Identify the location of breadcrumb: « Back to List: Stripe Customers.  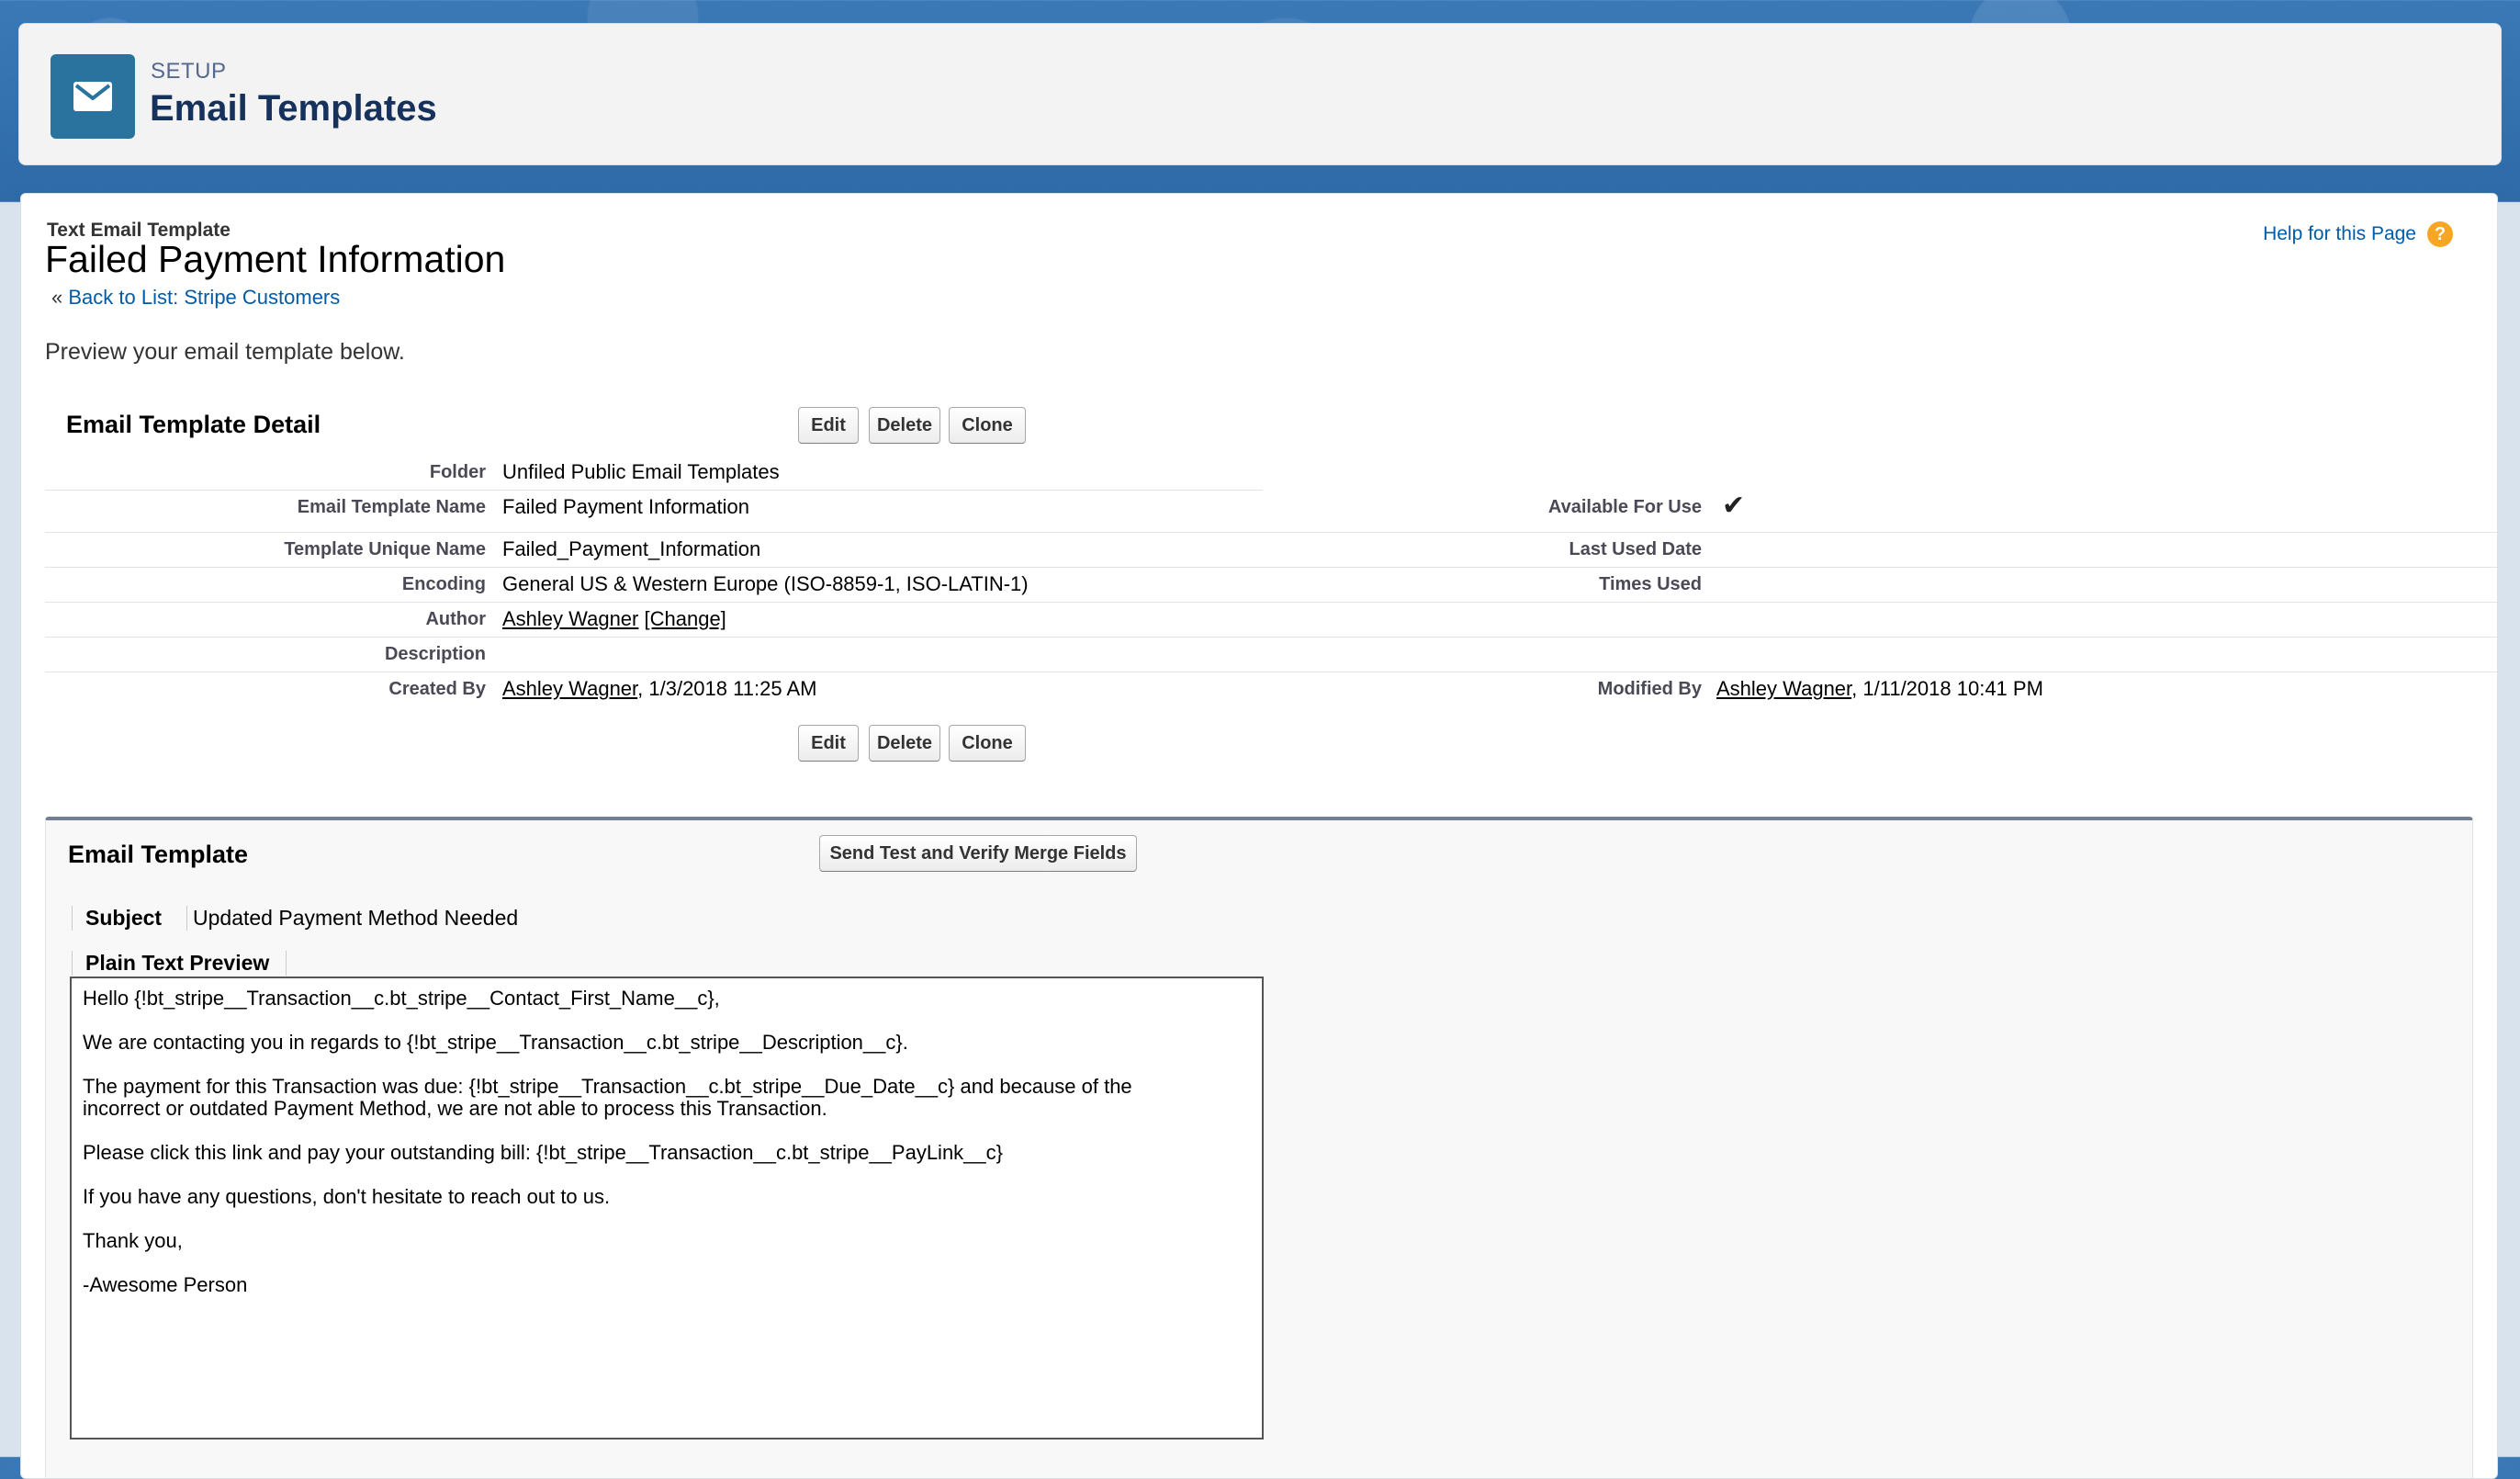
(195, 298).